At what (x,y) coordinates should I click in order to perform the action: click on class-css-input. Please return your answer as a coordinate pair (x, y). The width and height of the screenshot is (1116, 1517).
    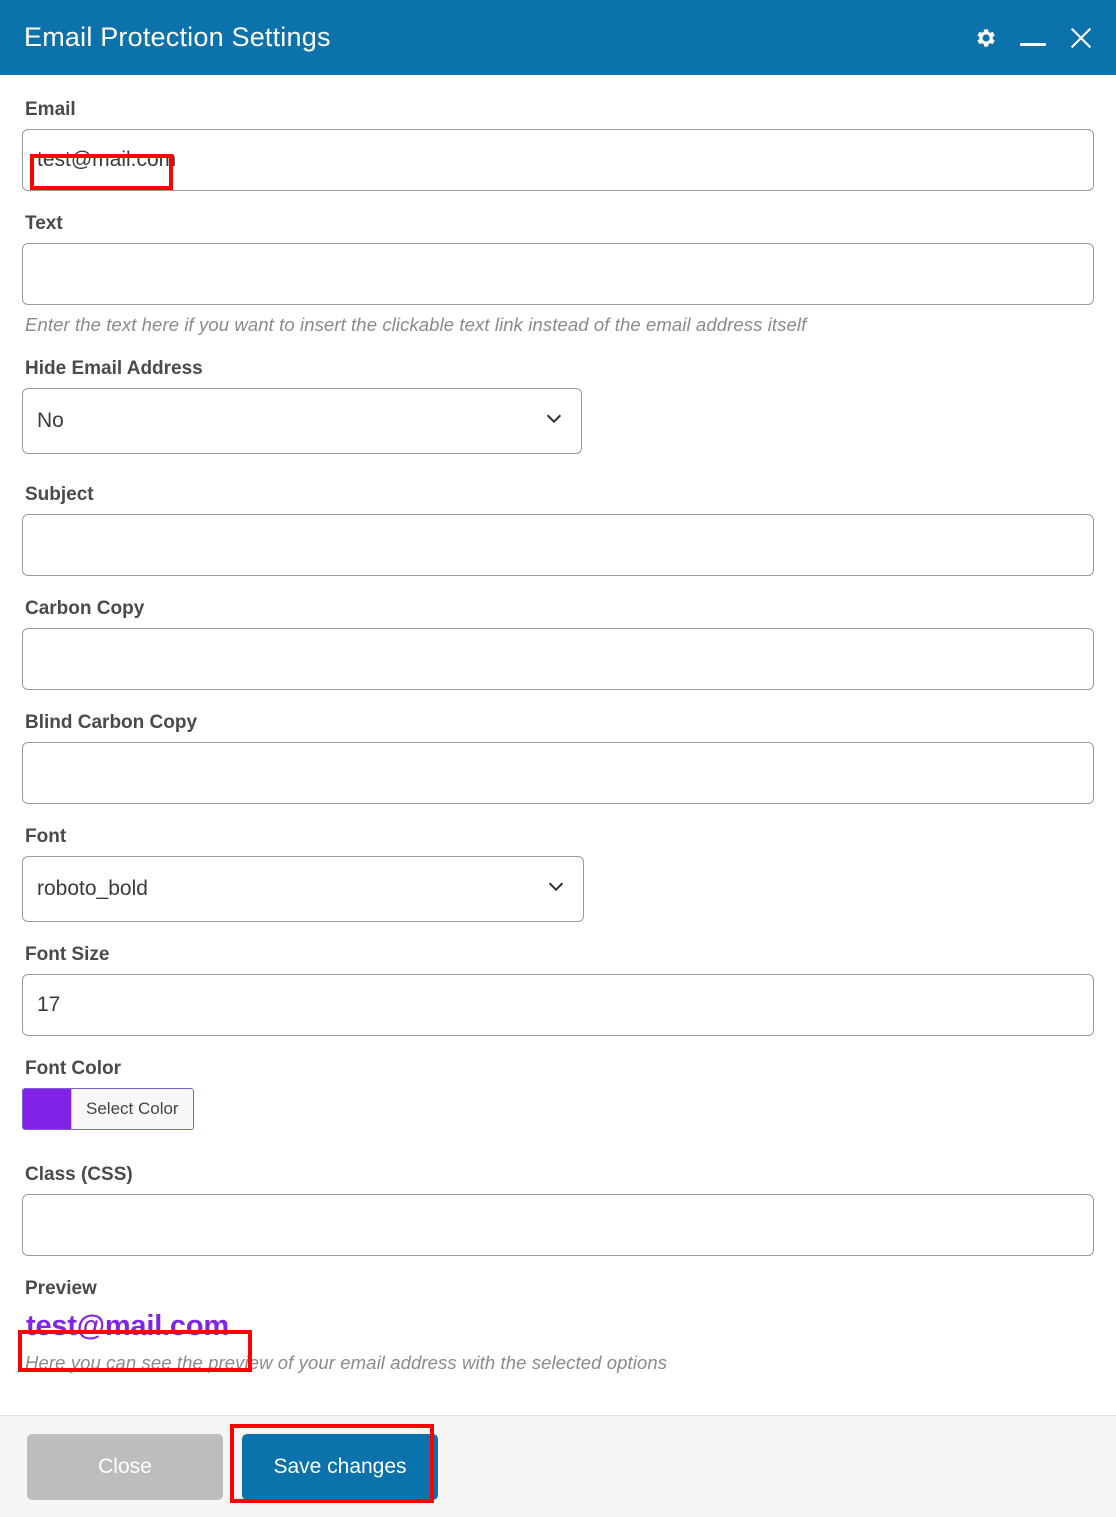
    Looking at the image, I should click on (558, 1225).